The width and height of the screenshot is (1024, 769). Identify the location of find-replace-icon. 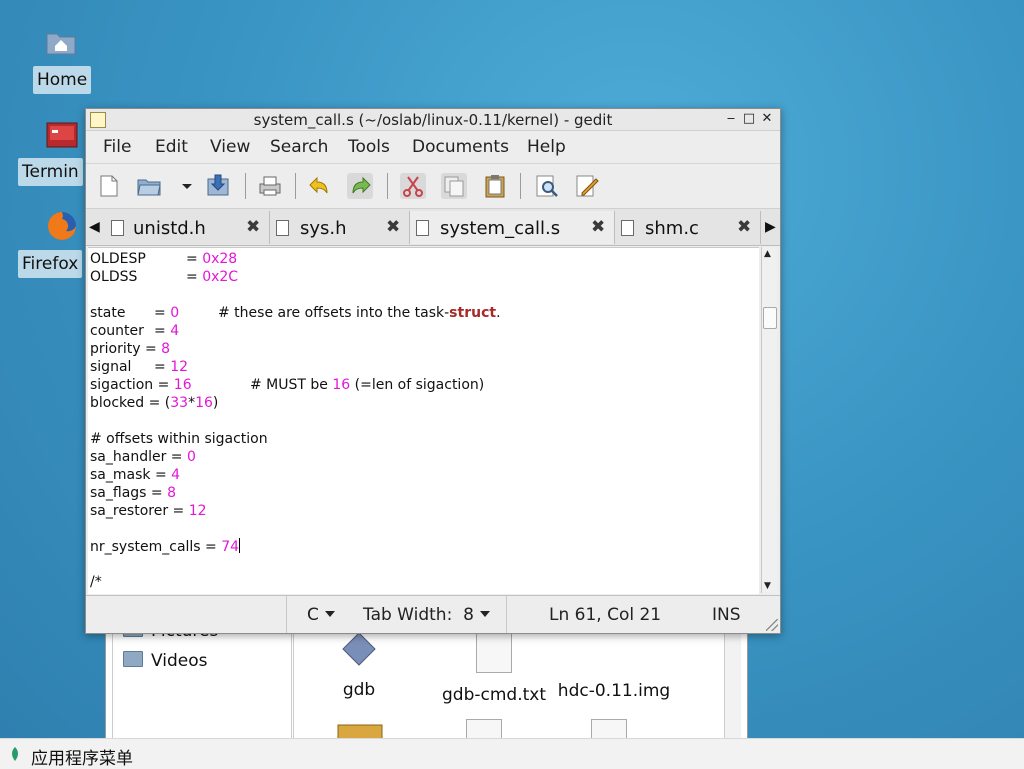
(587, 186).